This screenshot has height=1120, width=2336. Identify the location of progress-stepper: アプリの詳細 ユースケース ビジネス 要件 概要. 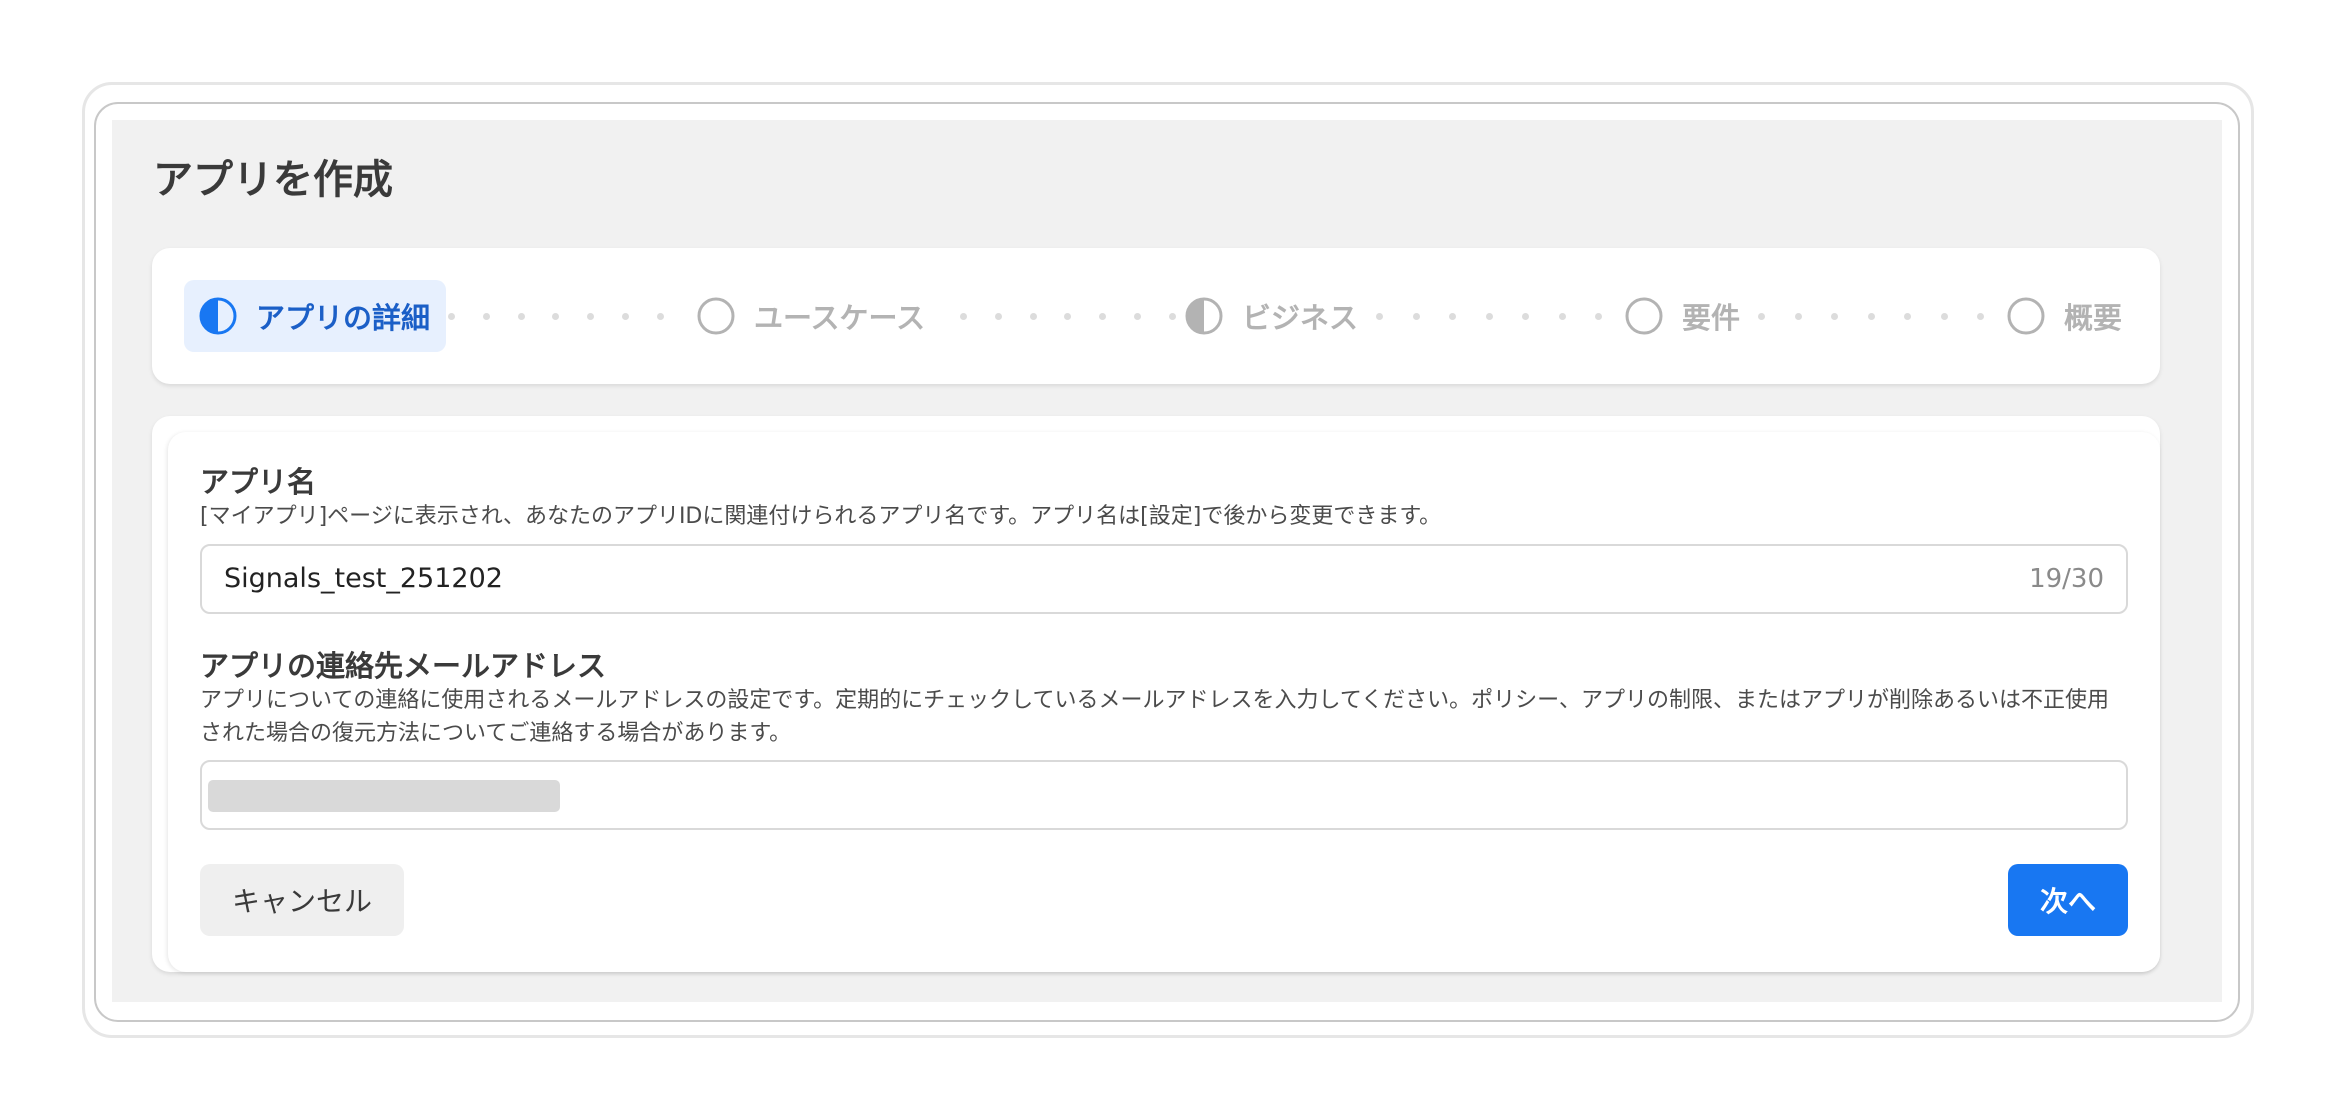
(1156, 316).